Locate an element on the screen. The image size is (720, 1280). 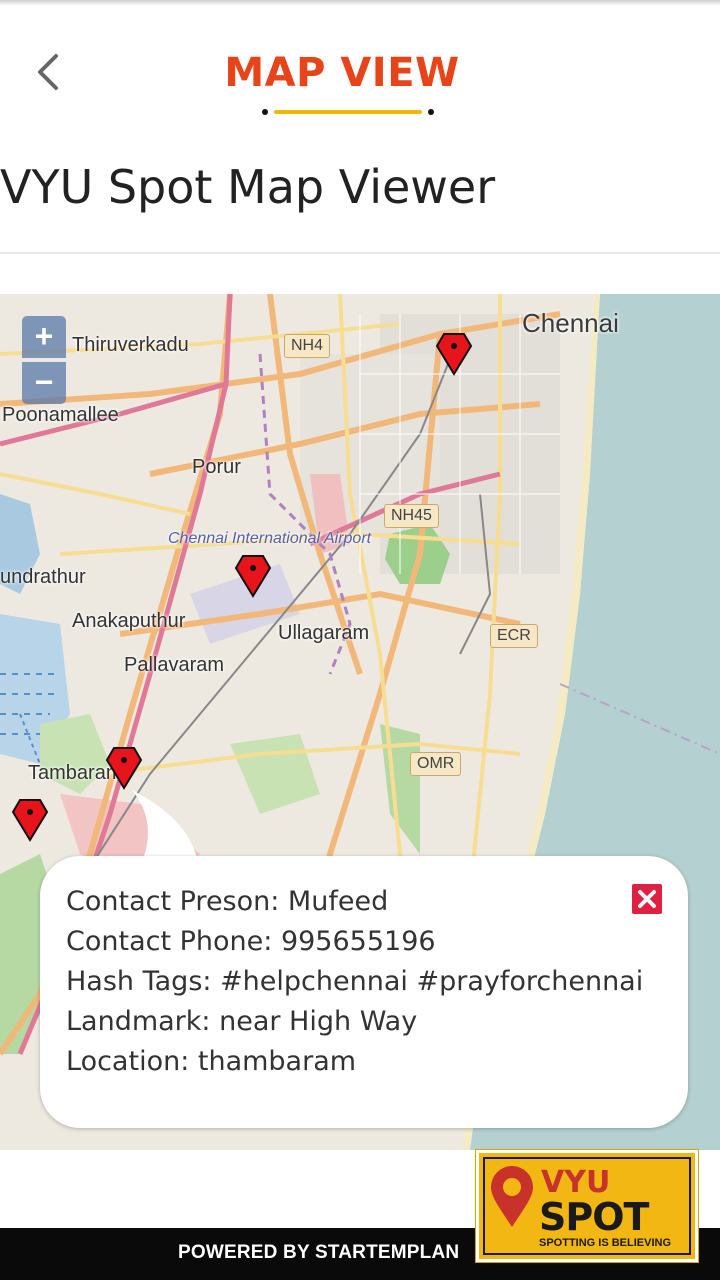
logo-spot-text: SPOT is located at coordinates (594, 1217).